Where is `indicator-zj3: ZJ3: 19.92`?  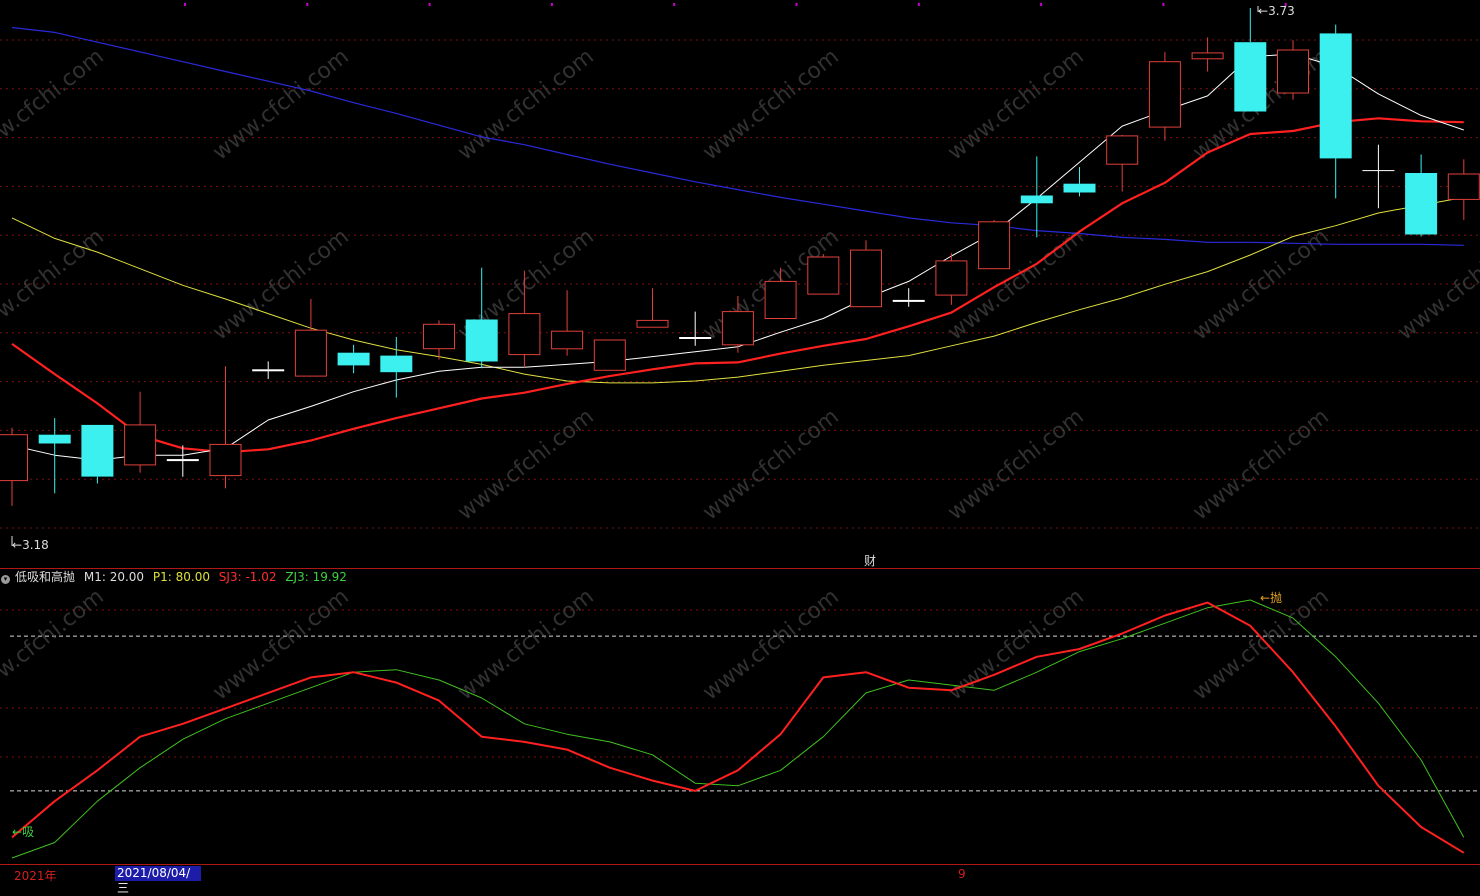
indicator-zj3: ZJ3: 19.92 is located at coordinates (316, 577).